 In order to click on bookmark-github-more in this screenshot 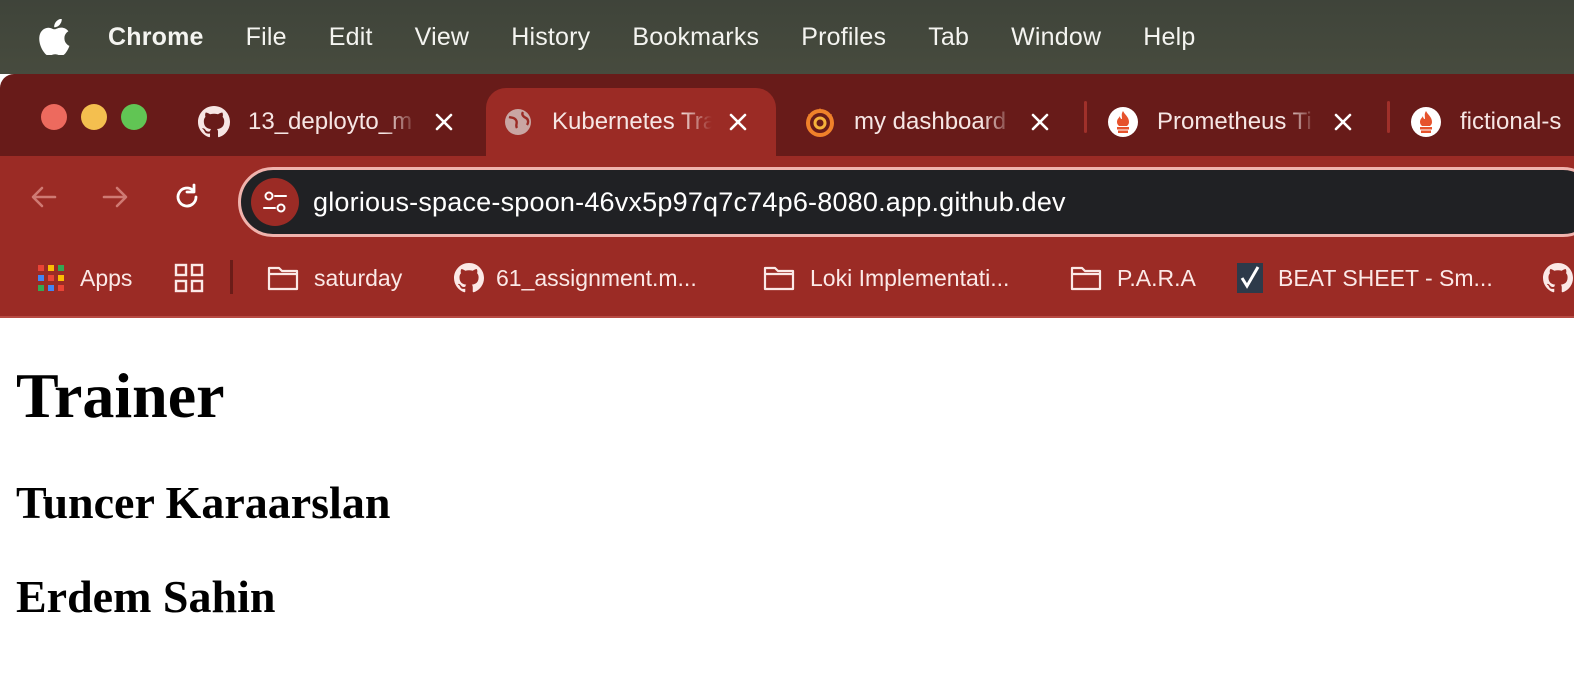, I will do `click(1557, 278)`.